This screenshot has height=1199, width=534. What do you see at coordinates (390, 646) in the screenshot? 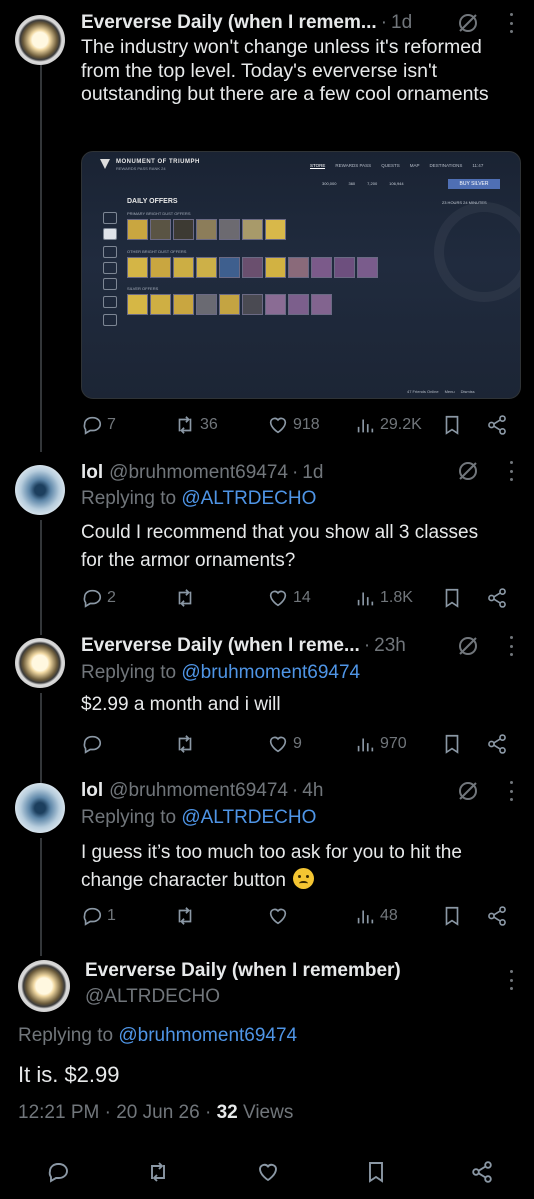
I see `timestamp: 23h` at bounding box center [390, 646].